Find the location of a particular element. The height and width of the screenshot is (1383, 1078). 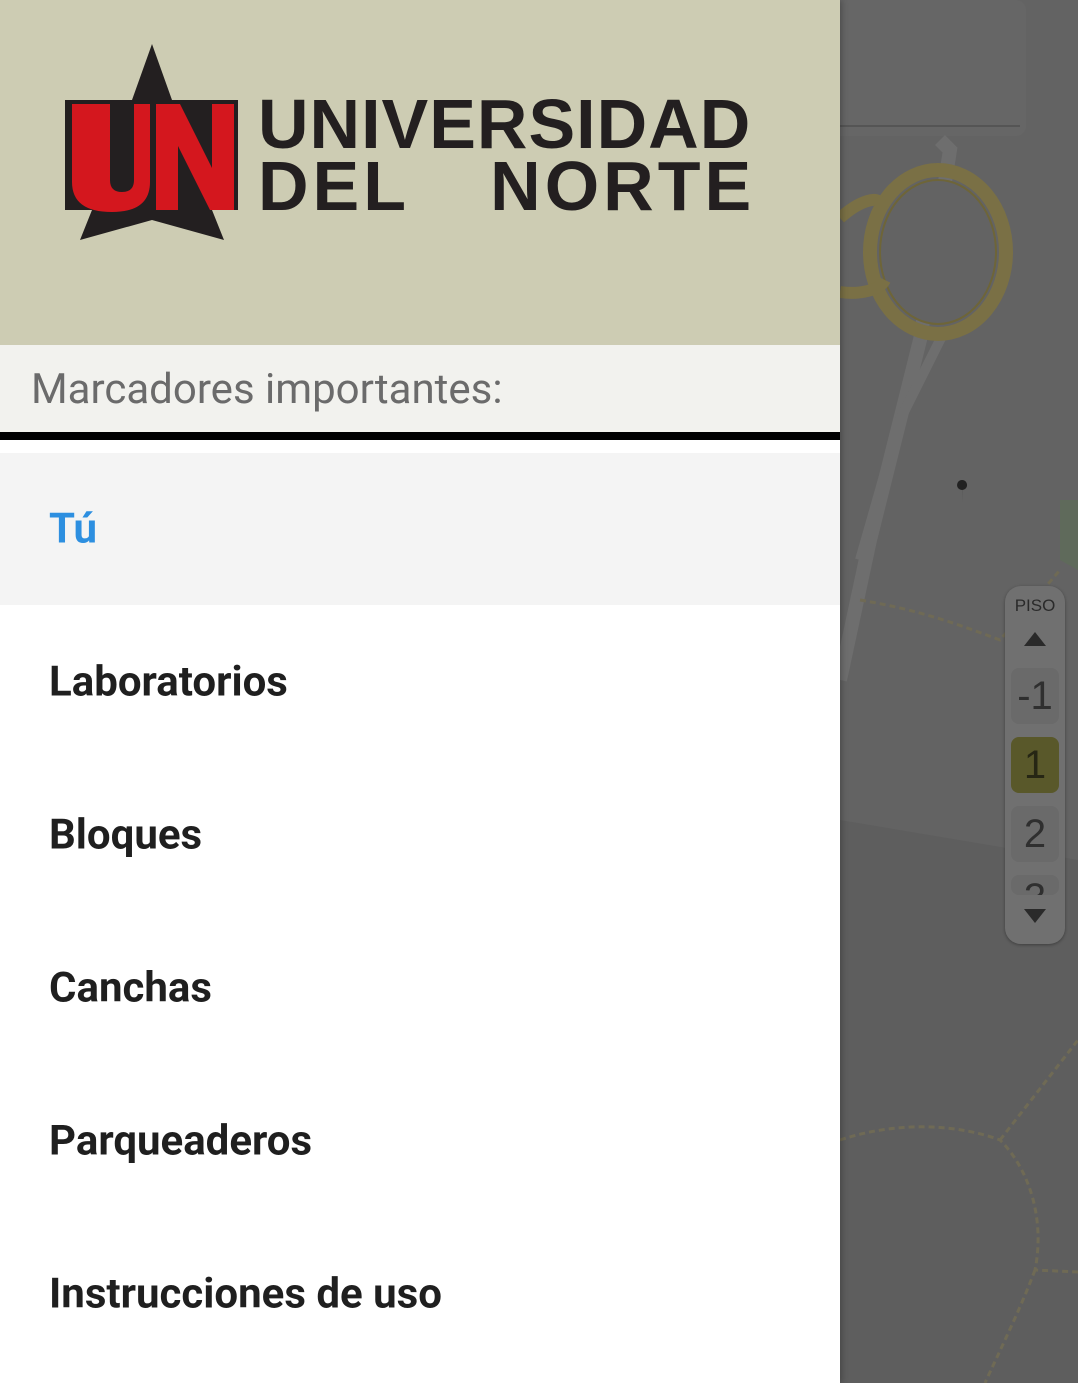

section-divider is located at coordinates (420, 436).